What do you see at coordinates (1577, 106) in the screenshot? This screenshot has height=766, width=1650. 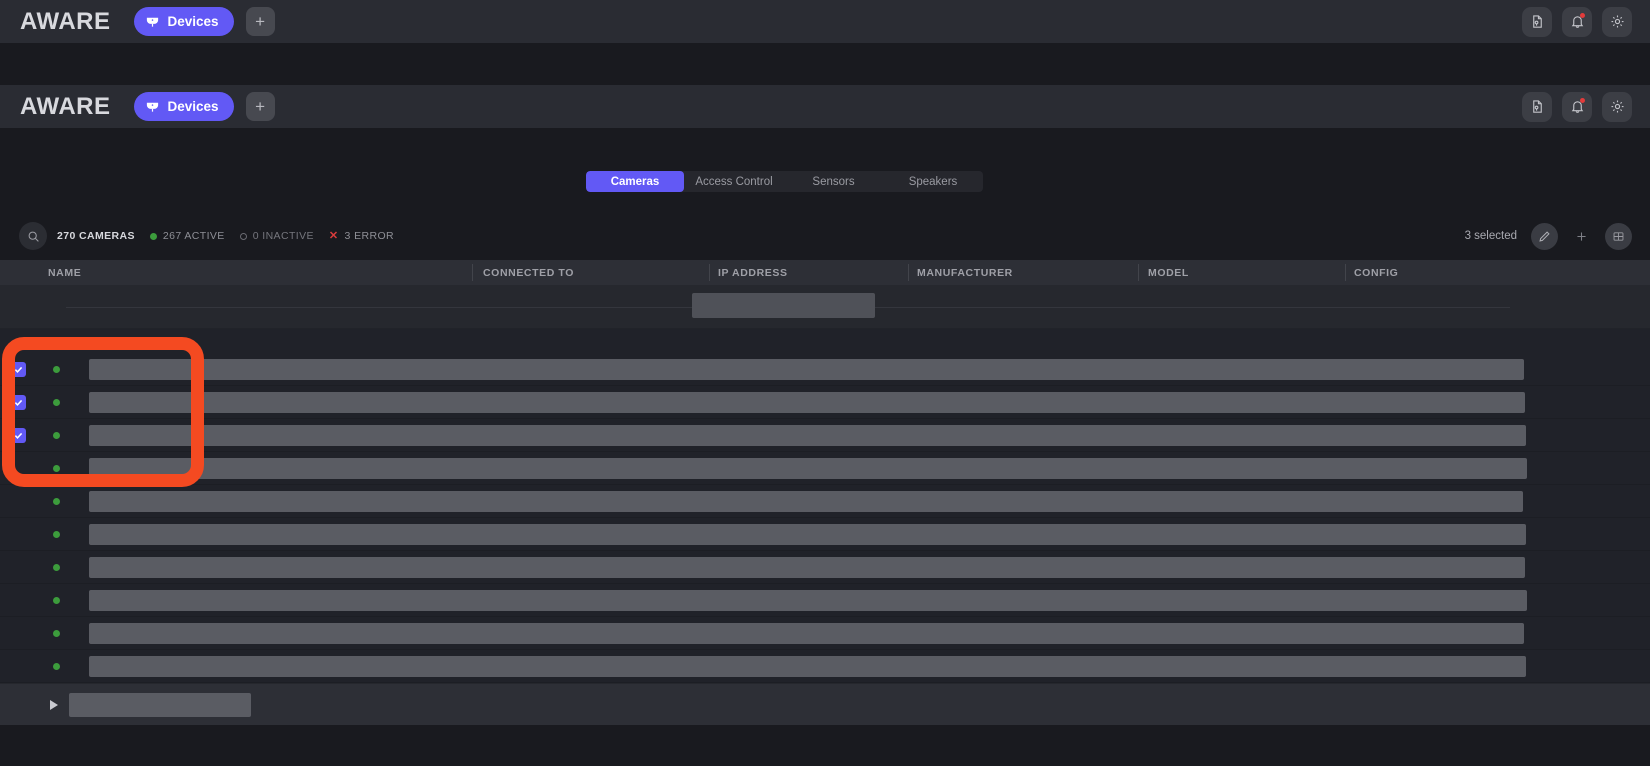 I see `notifications-button-secondary` at bounding box center [1577, 106].